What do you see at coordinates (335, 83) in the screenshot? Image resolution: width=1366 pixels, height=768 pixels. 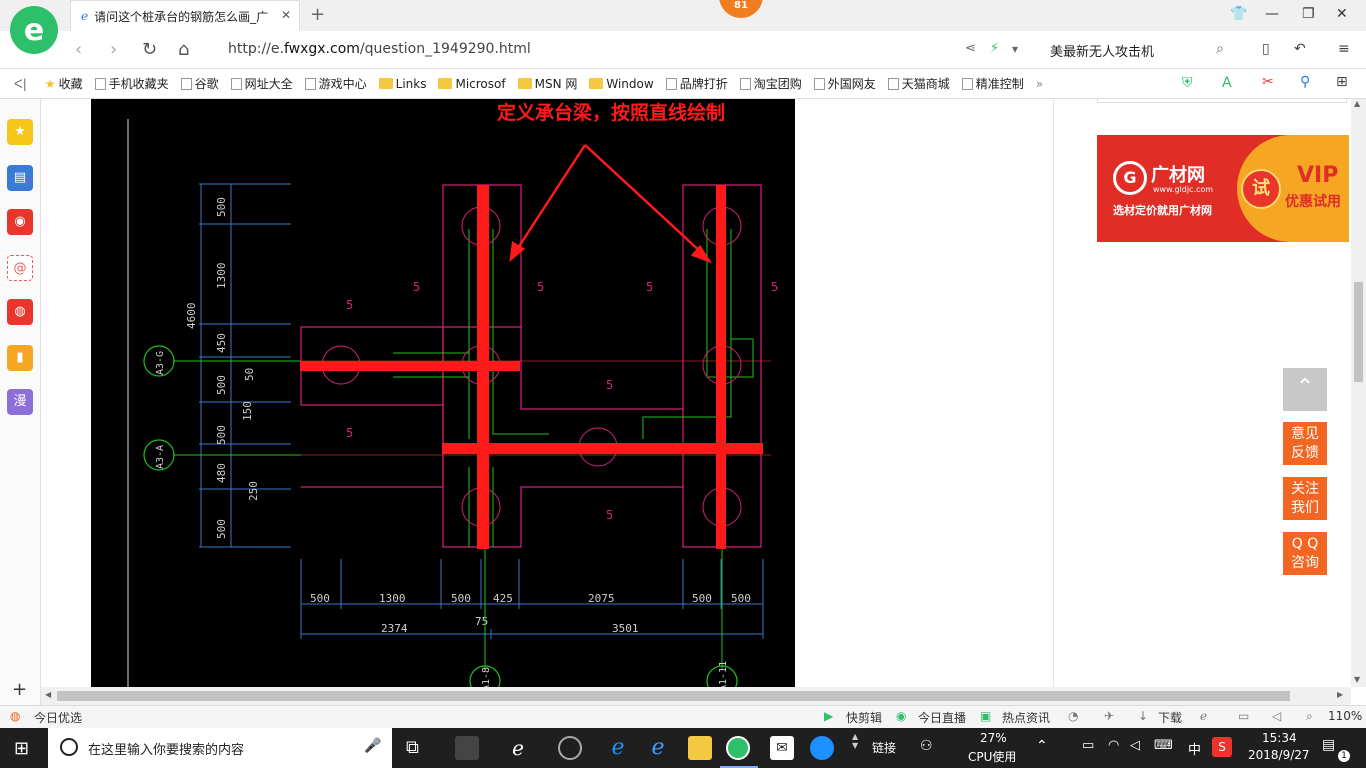 I see `bookmark-item: 游戏中心` at bounding box center [335, 83].